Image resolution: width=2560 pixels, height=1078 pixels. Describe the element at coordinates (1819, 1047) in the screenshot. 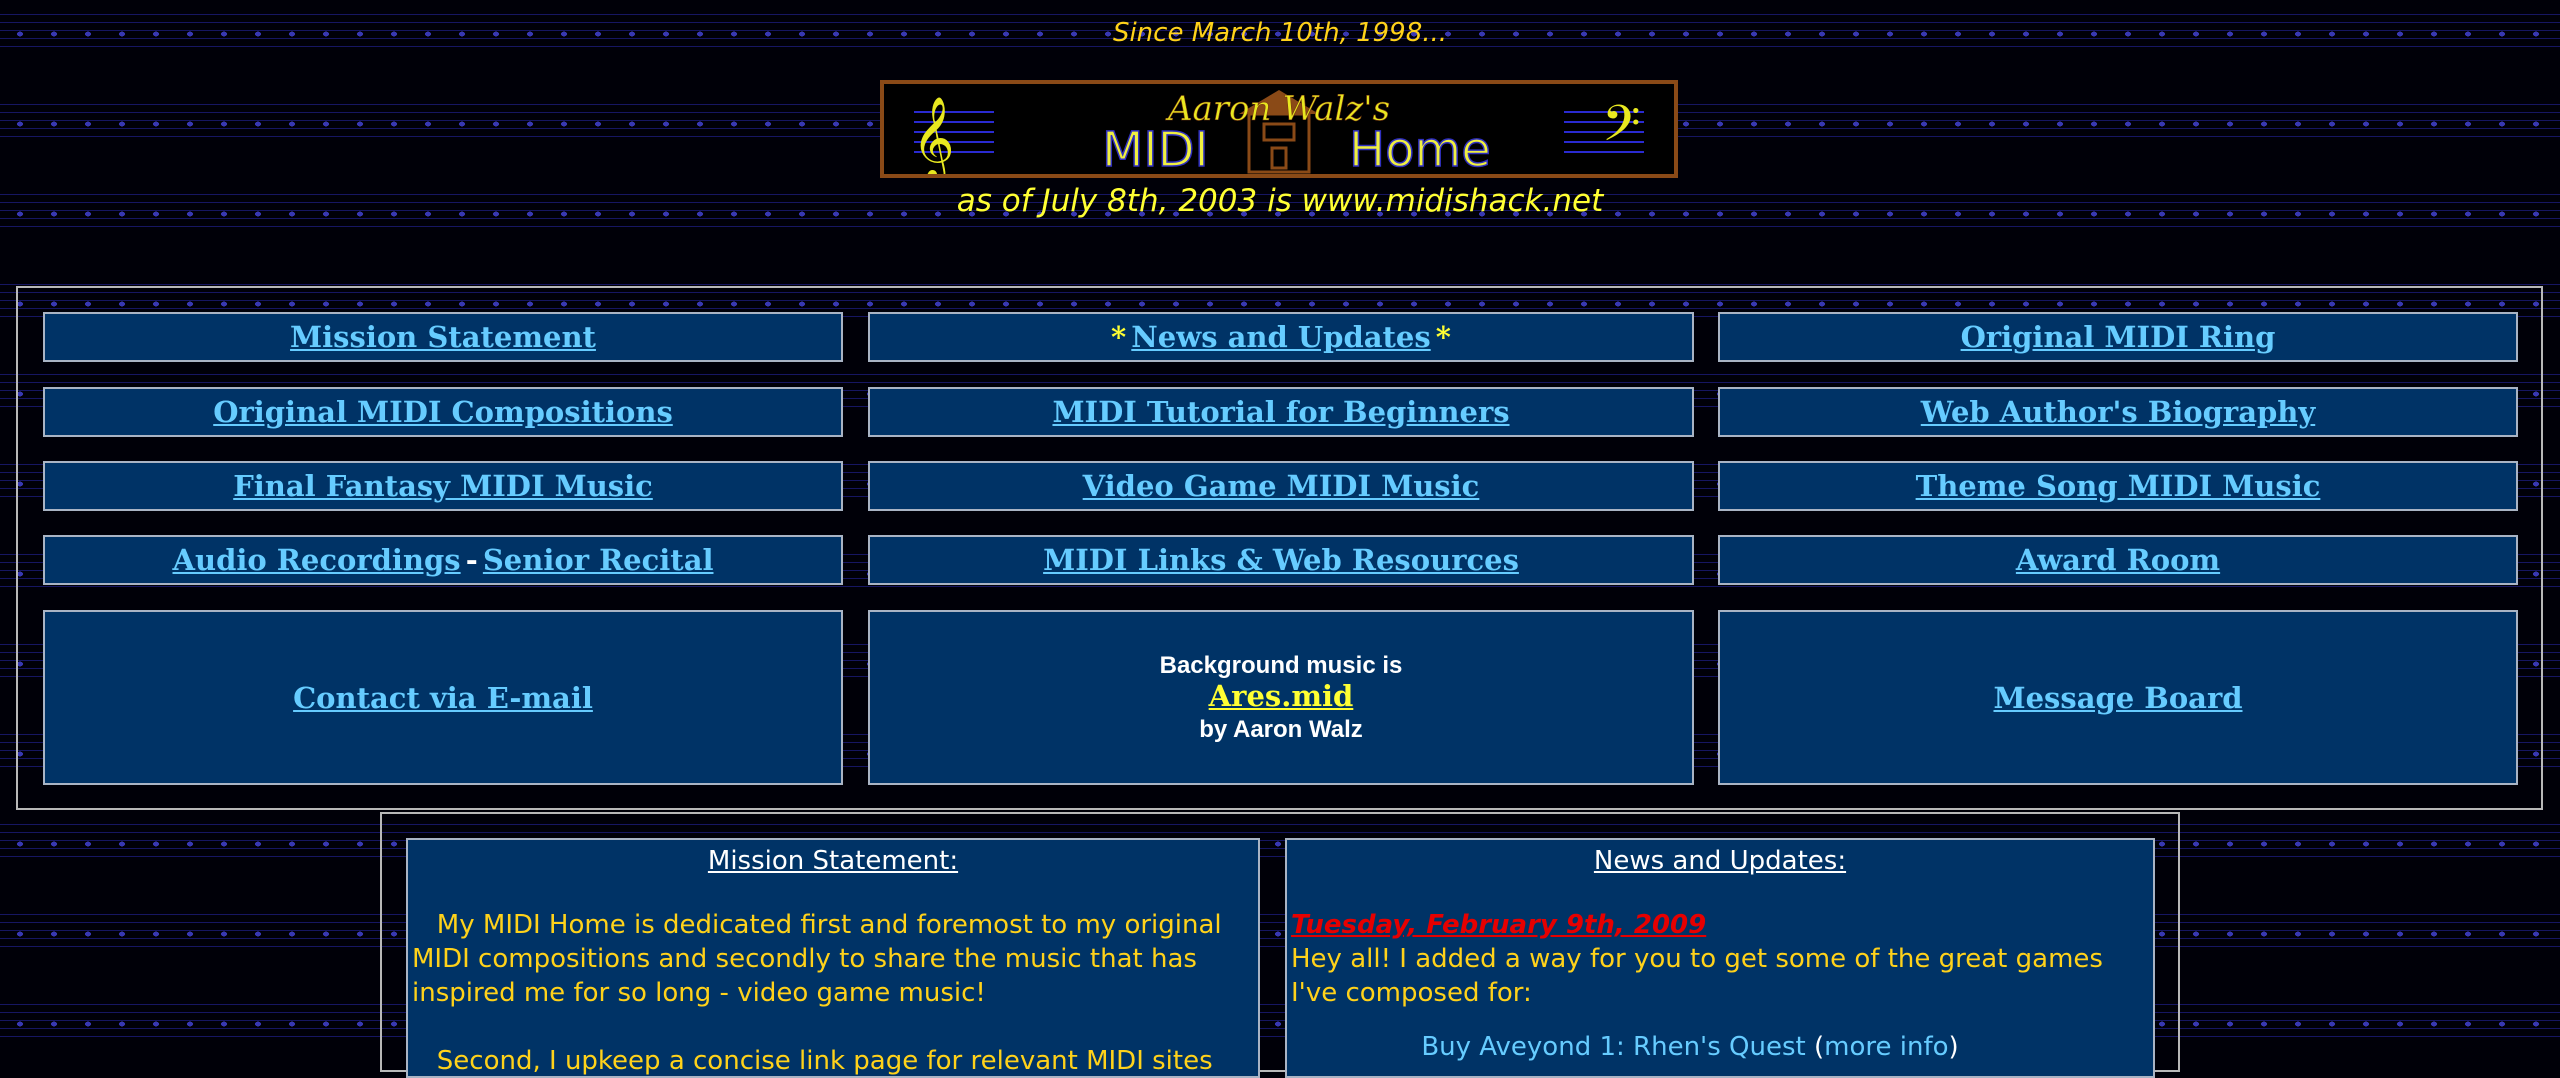

I see `more-info-open-paren: (` at that location.